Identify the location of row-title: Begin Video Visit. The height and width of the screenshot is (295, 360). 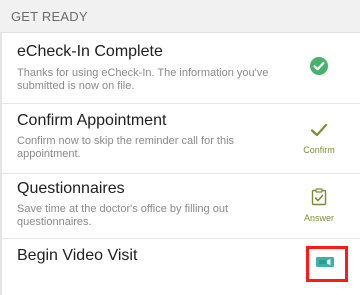
(77, 255).